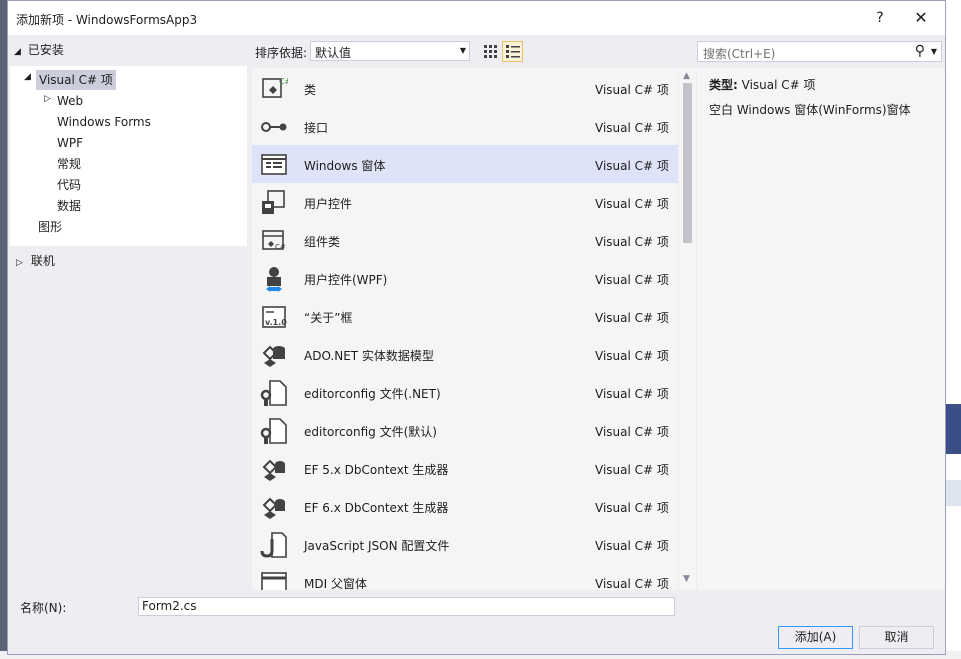 This screenshot has width=961, height=659. What do you see at coordinates (687, 329) in the screenshot?
I see `template-list-scrollbar: ▲ ▼` at bounding box center [687, 329].